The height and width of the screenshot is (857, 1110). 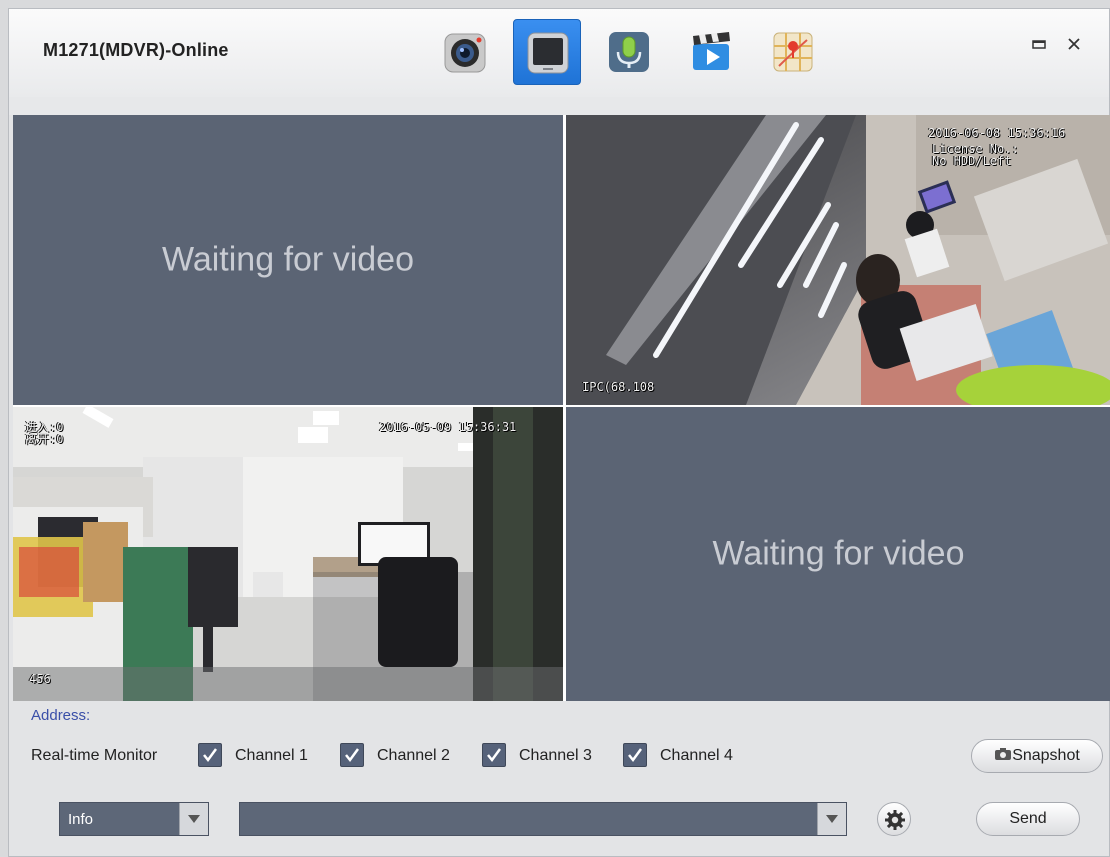 What do you see at coordinates (555, 755) in the screenshot?
I see `channel-3-label: Channel 3` at bounding box center [555, 755].